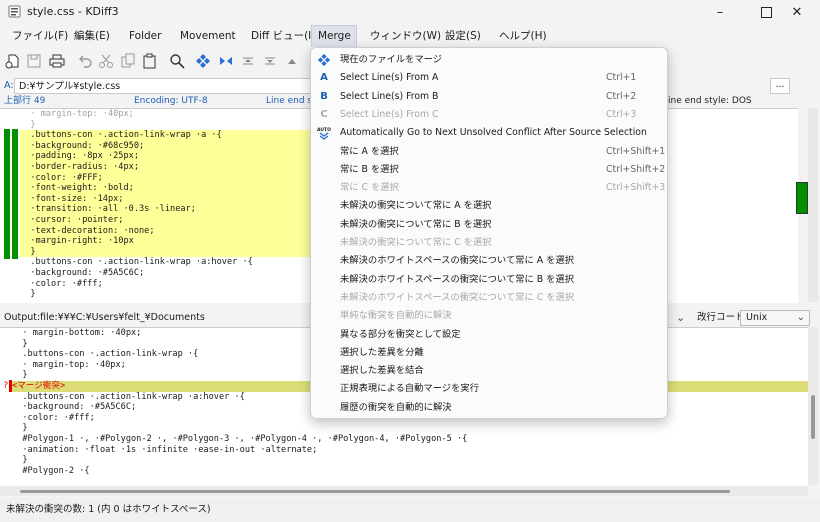 Image resolution: width=820 pixels, height=522 pixels. What do you see at coordinates (389, 96) in the screenshot?
I see `merge-menu-item-label: Select Line(s) From B` at bounding box center [389, 96].